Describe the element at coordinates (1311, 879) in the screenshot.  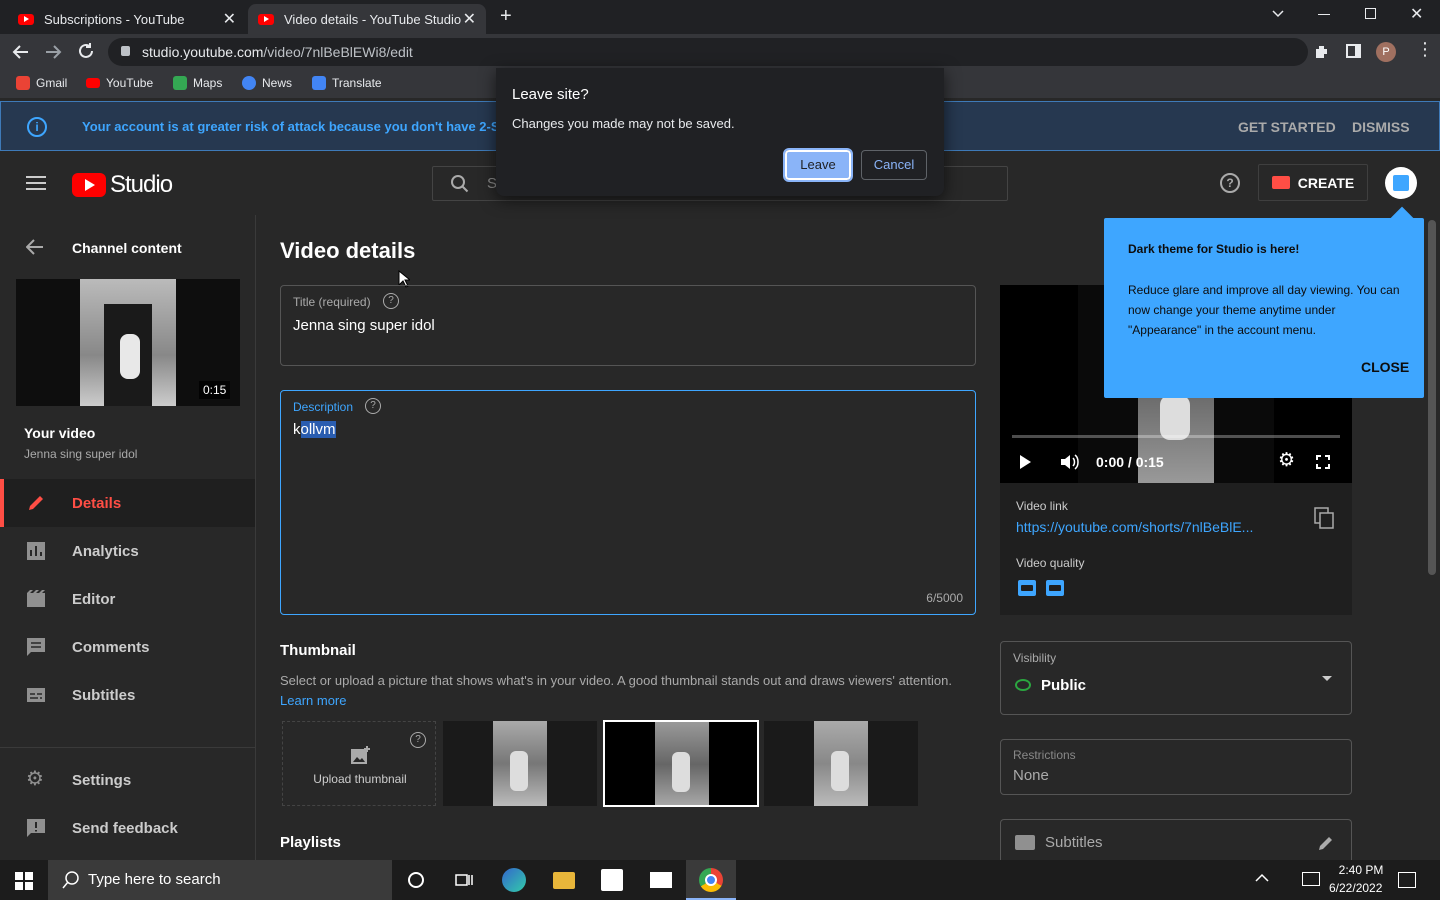
I see `network-icon` at that location.